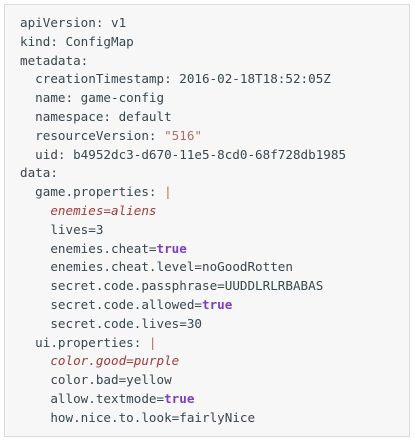  What do you see at coordinates (103, 116) in the screenshot?
I see `code-text: namespace: default` at bounding box center [103, 116].